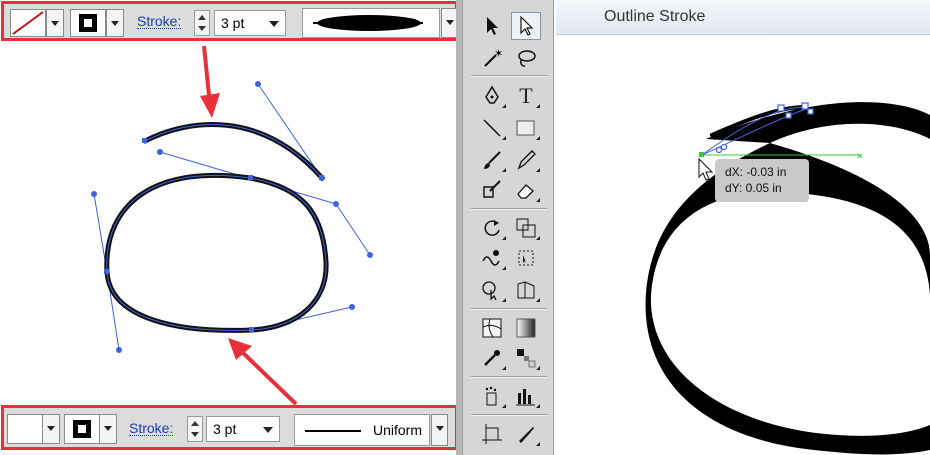 Image resolution: width=930 pixels, height=455 pixels. What do you see at coordinates (25, 429) in the screenshot?
I see `fill-swatch-white` at bounding box center [25, 429].